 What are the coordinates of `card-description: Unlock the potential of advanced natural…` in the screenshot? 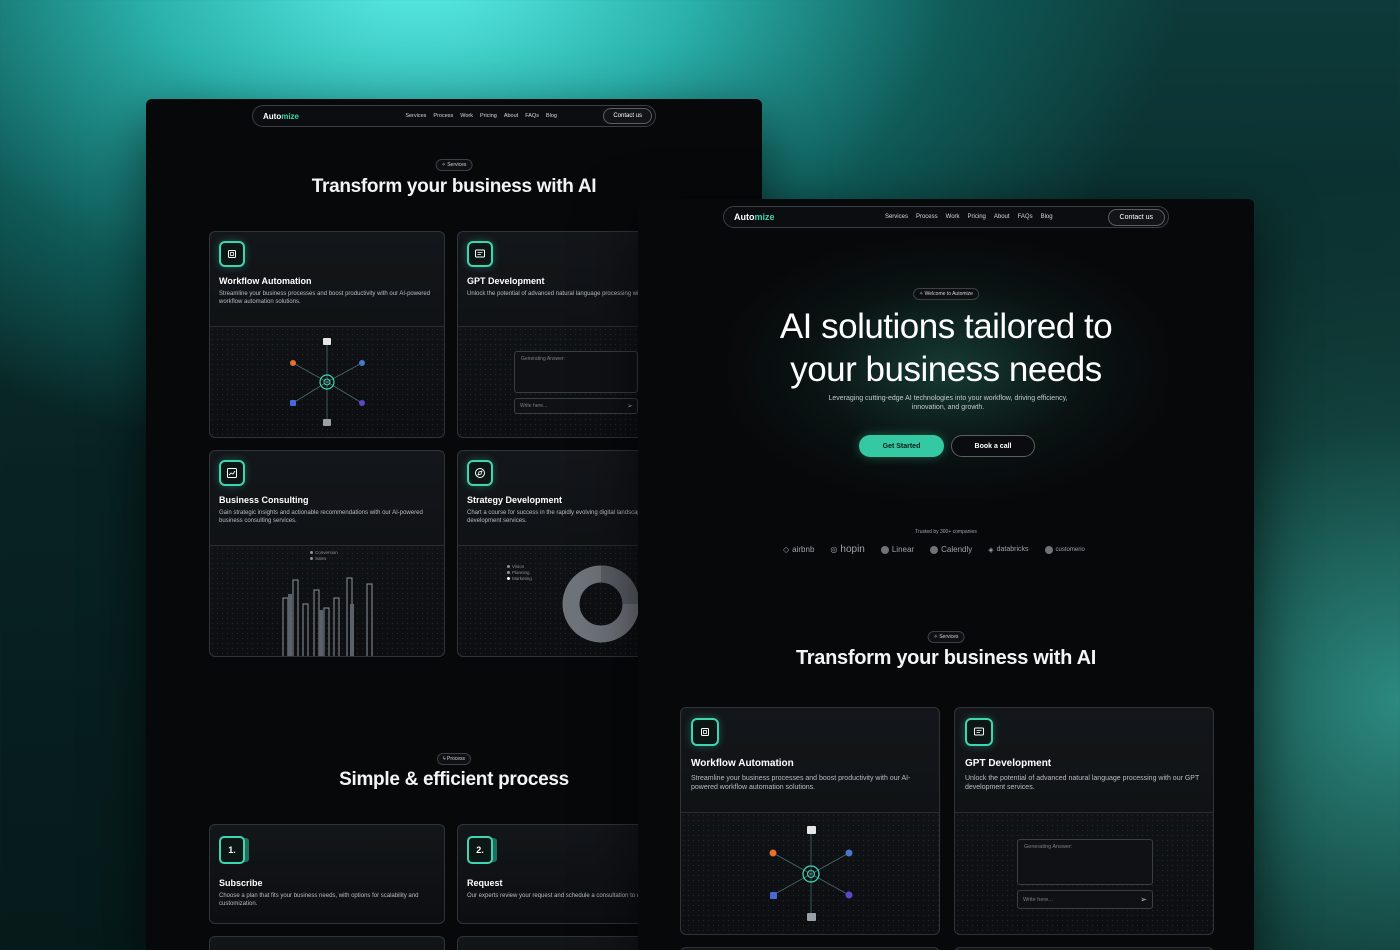 It's located at (1082, 783).